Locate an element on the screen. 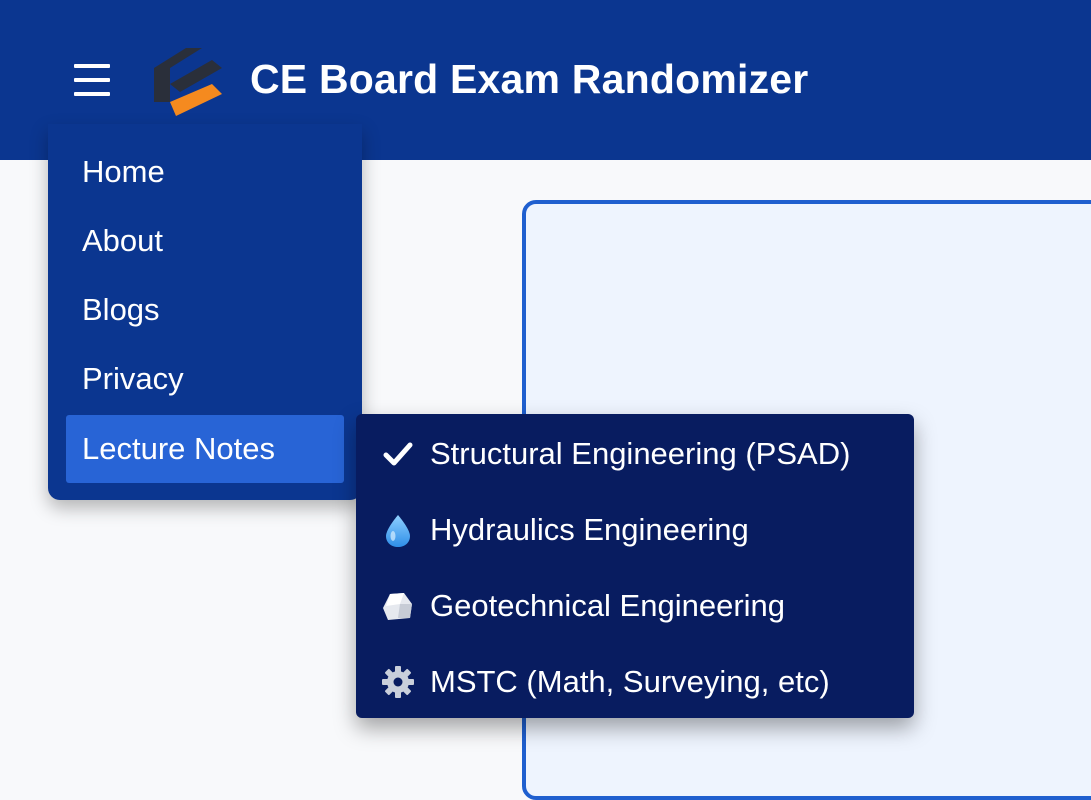 The width and height of the screenshot is (1091, 800). nav-item-about: About is located at coordinates (205, 241).